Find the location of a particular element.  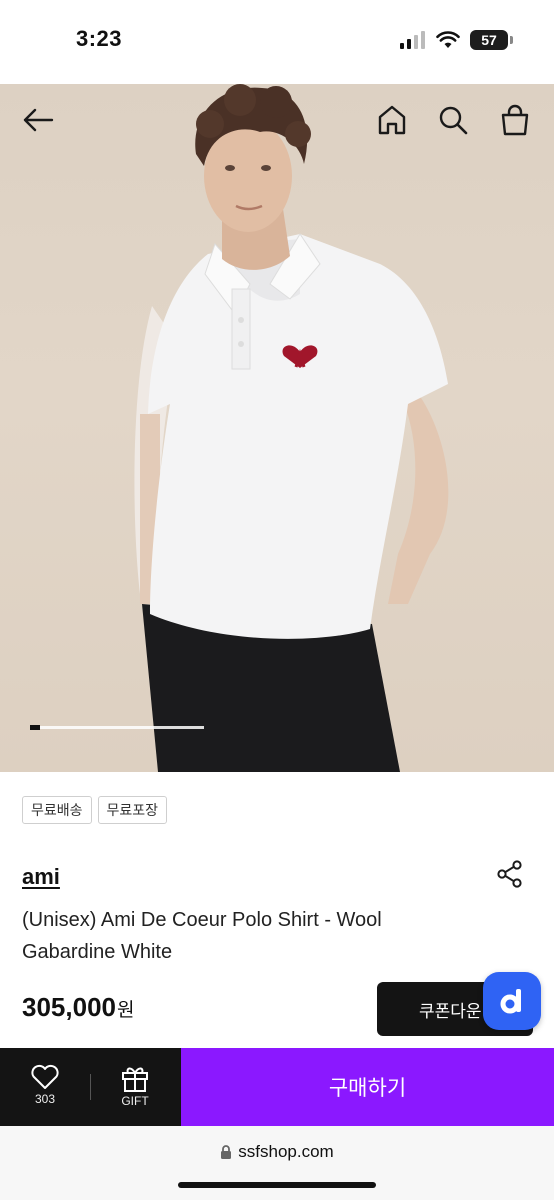

action-bar-left: 303 GIFT is located at coordinates (90, 1087).